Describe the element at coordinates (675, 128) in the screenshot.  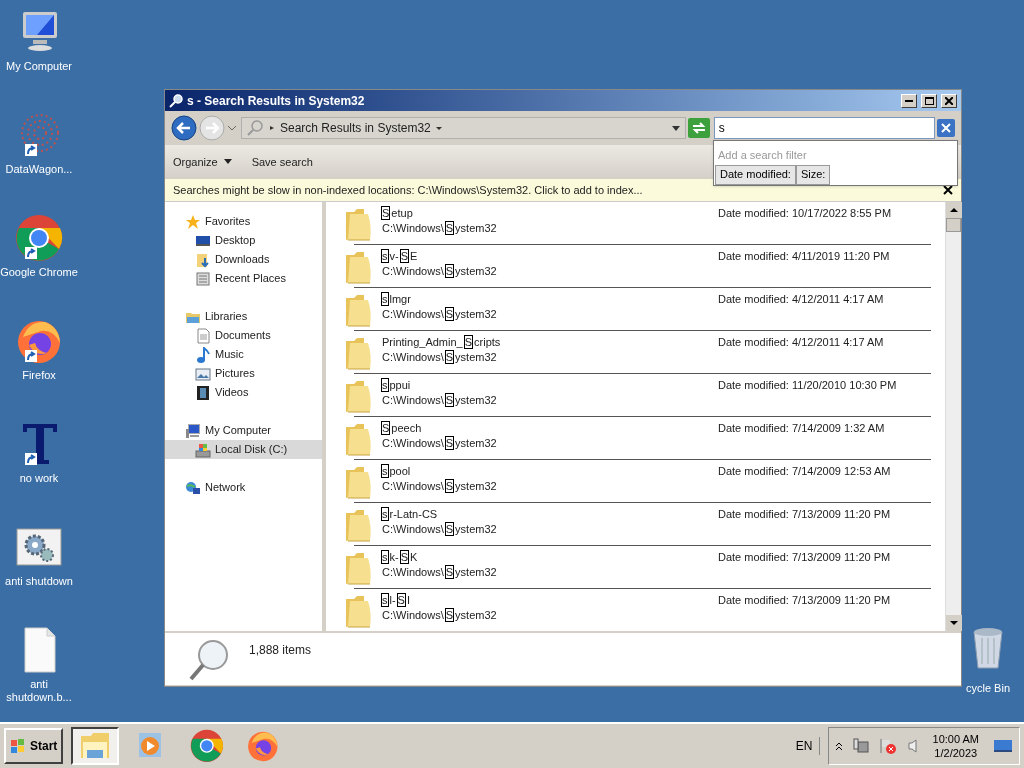
I see `dropdown-caret-icon` at that location.